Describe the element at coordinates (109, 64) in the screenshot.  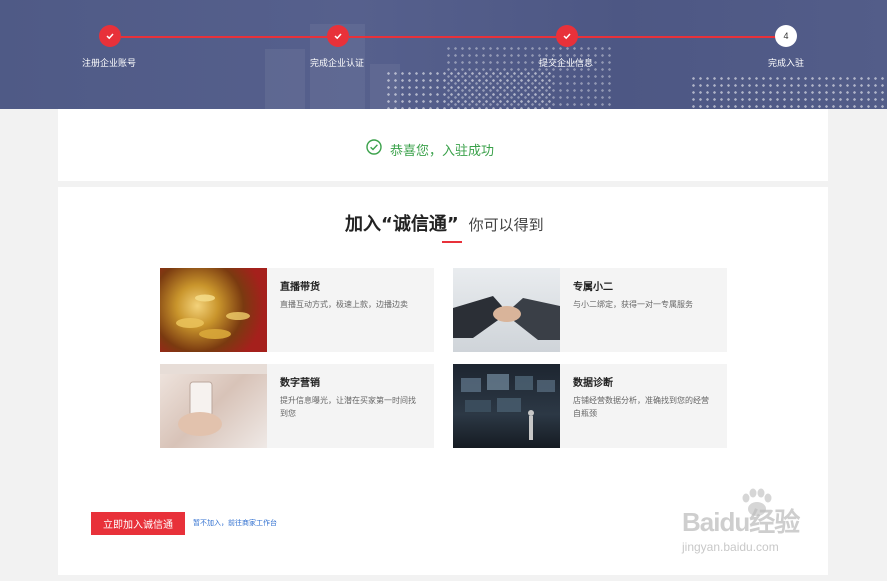
I see `step-1-label: 注册企业账号` at that location.